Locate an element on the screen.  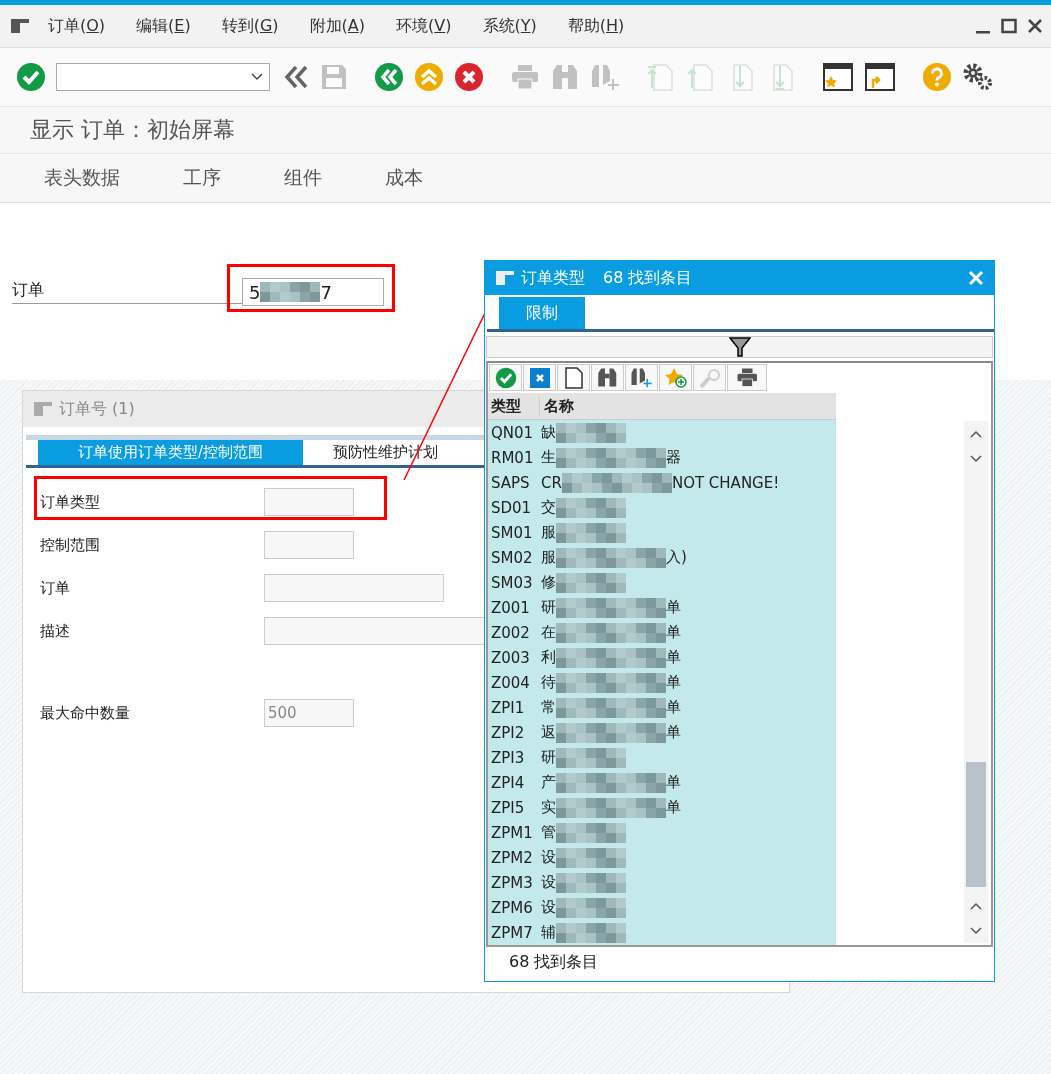
binoculars-plus-icon is located at coordinates (641, 377).